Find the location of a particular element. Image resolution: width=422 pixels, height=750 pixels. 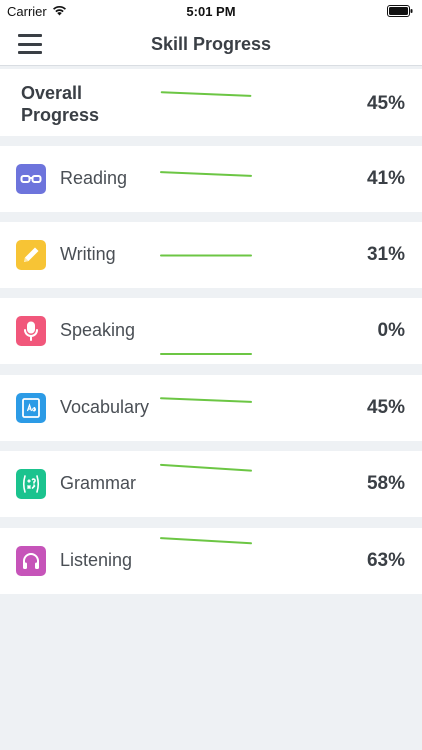

skill-row-writing: Writing 31% is located at coordinates (211, 255).